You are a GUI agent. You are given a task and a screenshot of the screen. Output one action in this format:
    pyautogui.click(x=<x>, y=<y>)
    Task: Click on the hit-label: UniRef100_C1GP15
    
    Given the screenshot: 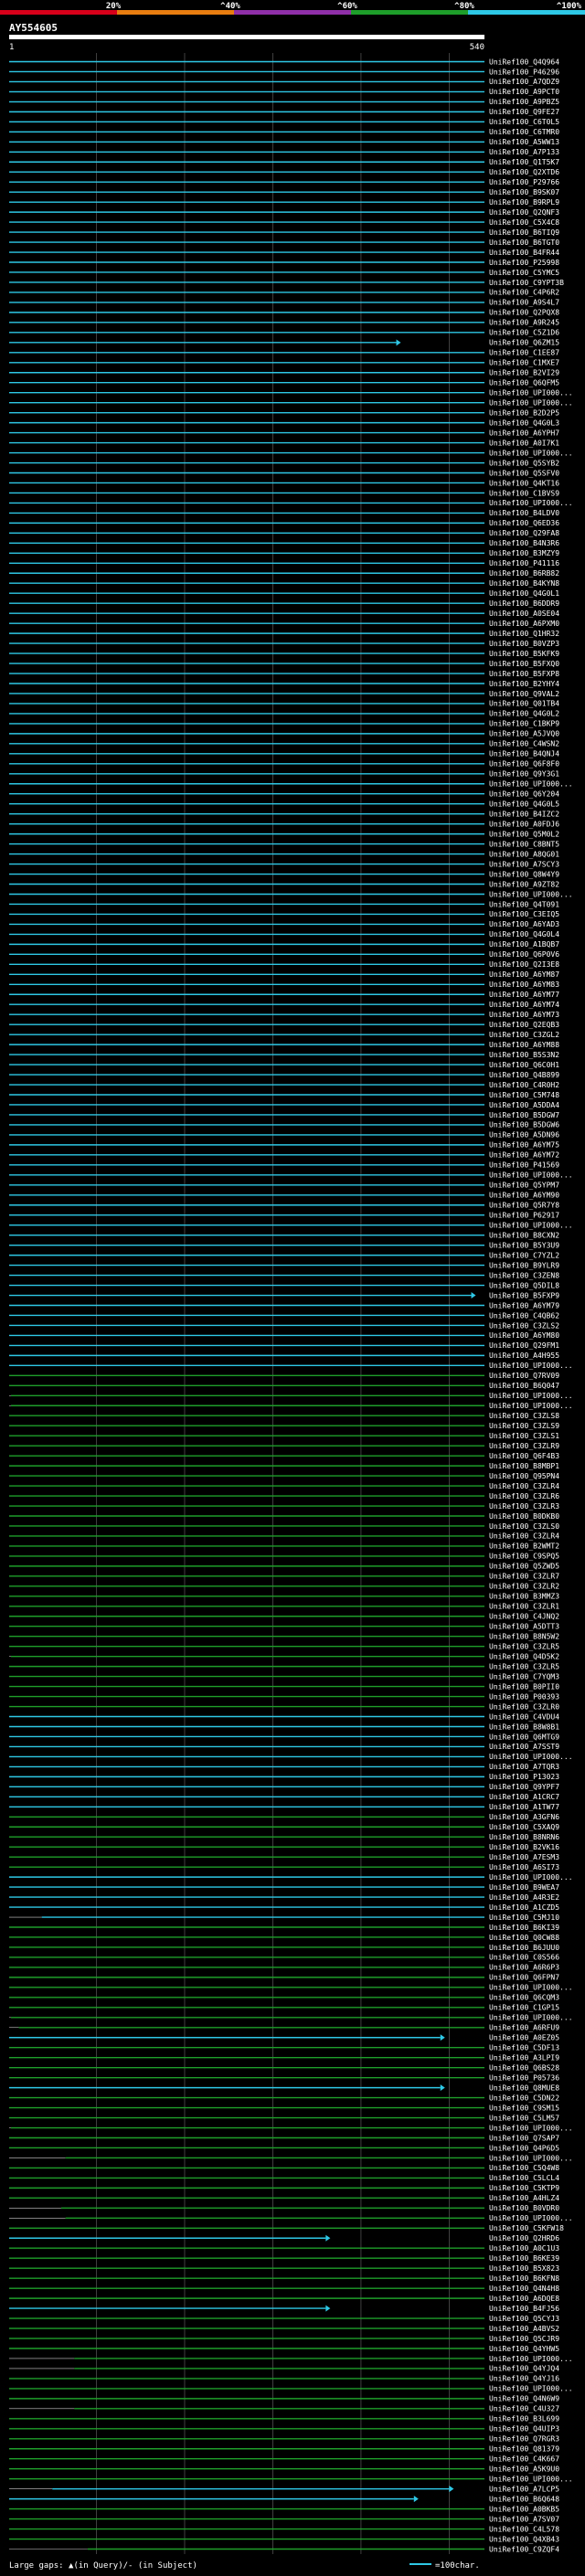 What is the action you would take?
    pyautogui.click(x=524, y=2008)
    